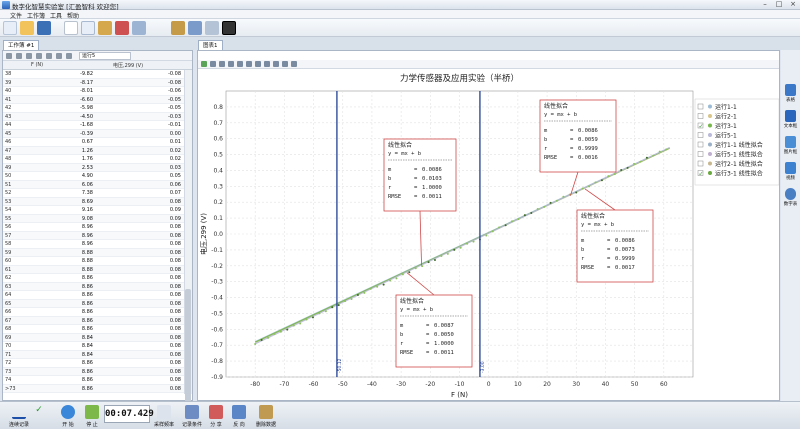  I want to click on row-index: 48, so click(14, 159).